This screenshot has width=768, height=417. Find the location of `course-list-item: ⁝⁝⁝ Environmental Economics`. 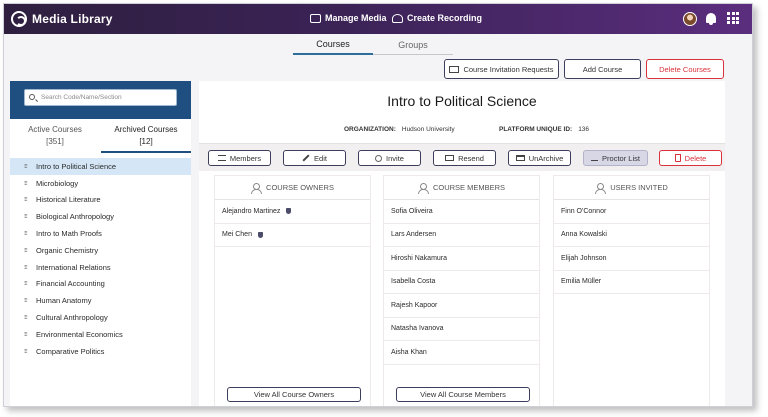

course-list-item: ⁝⁝⁝ Environmental Economics is located at coordinates (100, 334).